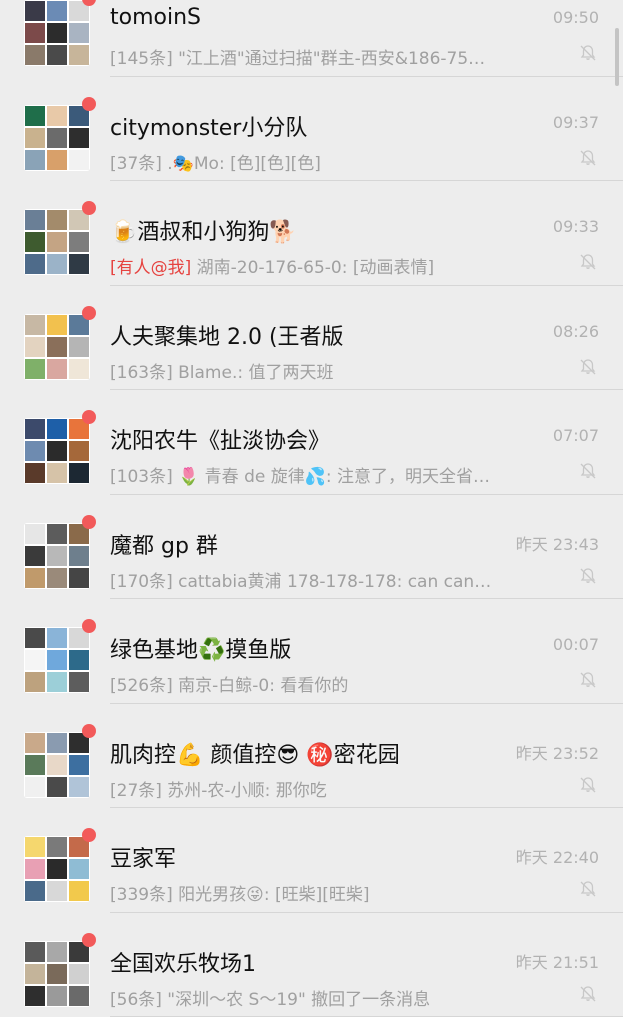 The height and width of the screenshot is (1017, 623). Describe the element at coordinates (311, 338) in the screenshot. I see `chat-row: 人夫聚集地 2.0 (王者版[163条] Blame.: 值了两天班08:26` at that location.